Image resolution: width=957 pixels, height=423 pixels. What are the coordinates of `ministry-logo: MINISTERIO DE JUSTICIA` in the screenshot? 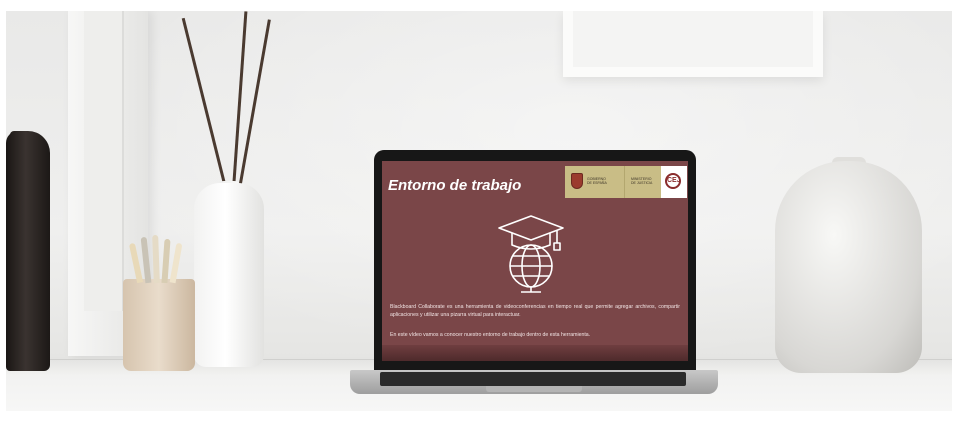 It's located at (643, 182).